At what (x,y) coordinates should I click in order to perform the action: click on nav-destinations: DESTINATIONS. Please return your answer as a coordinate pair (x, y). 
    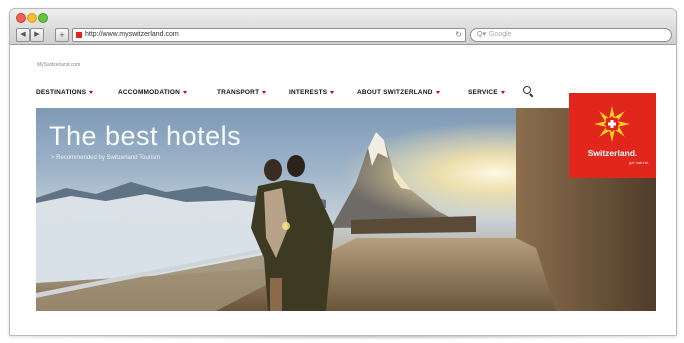
    Looking at the image, I should click on (65, 92).